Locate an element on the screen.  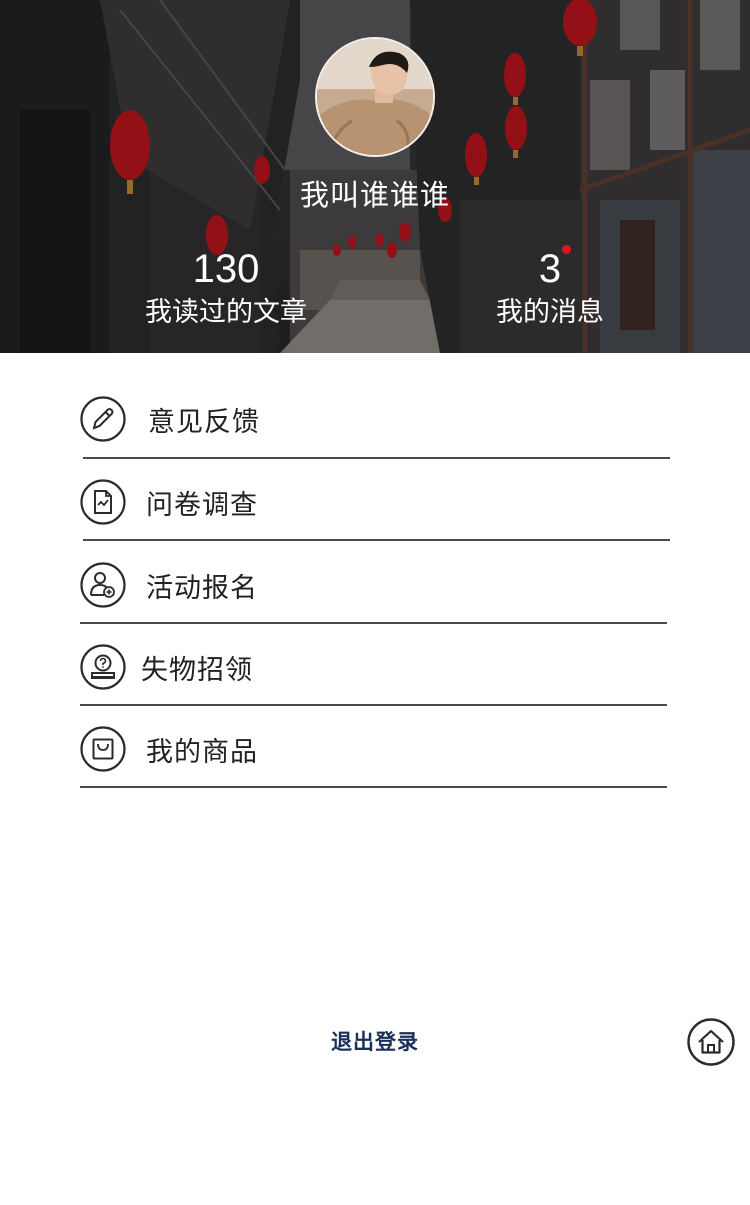
menu-item-label: 问卷调查 is located at coordinates (202, 505).